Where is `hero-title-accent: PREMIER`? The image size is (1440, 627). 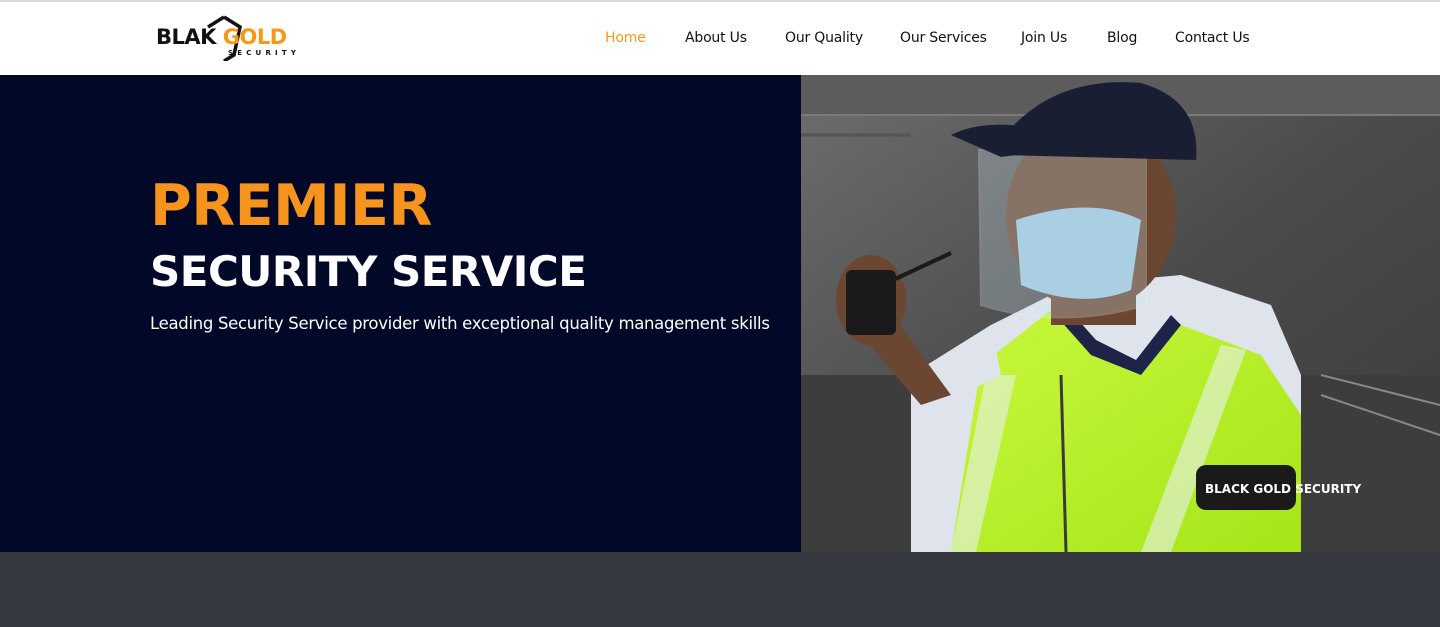 hero-title-accent: PREMIER is located at coordinates (291, 206).